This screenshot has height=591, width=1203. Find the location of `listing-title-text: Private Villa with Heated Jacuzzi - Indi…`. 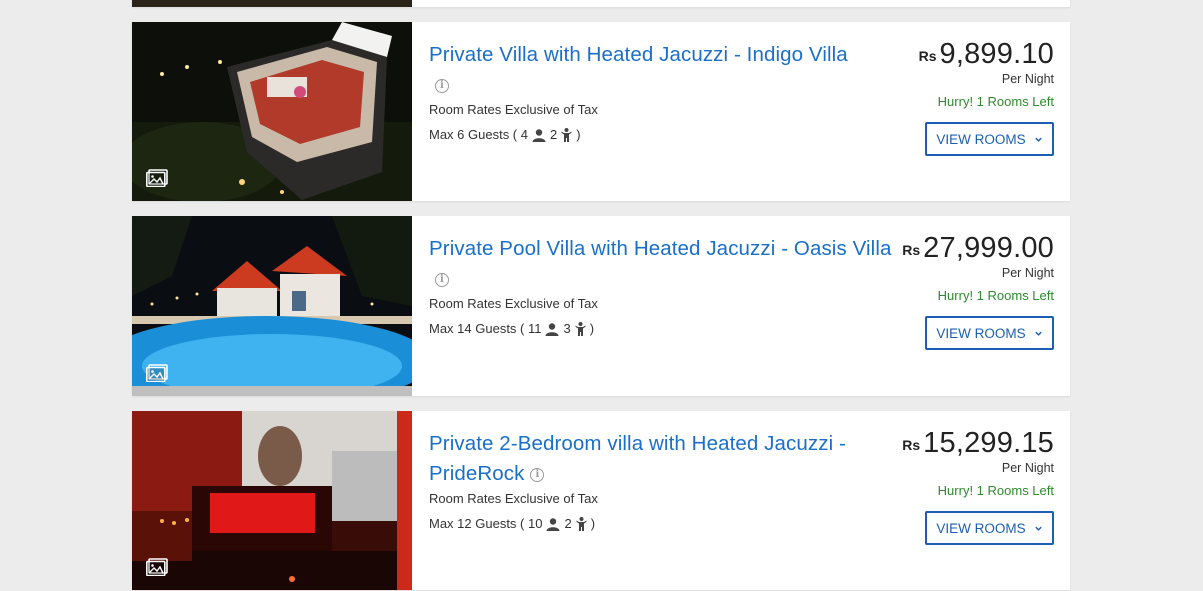

listing-title-text: Private Villa with Heated Jacuzzi - Indi… is located at coordinates (638, 54).